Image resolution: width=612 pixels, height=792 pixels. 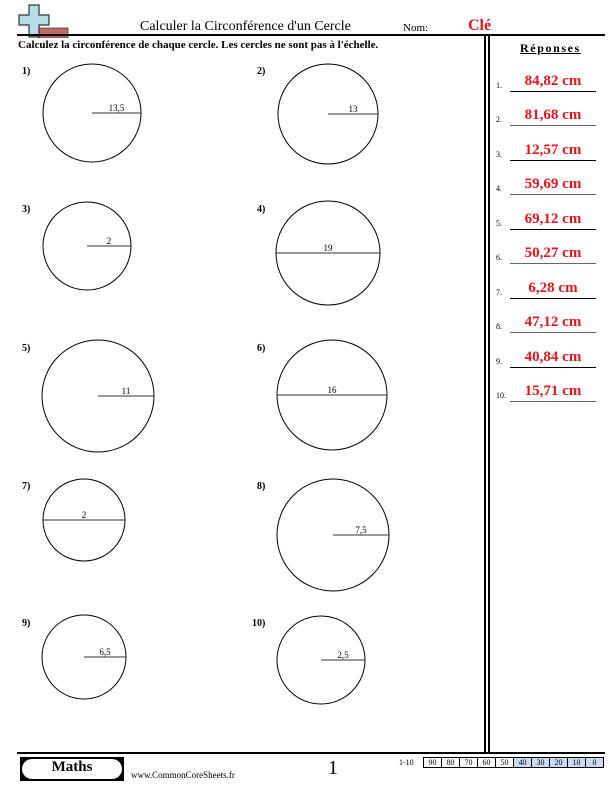 What do you see at coordinates (361, 530) in the screenshot?
I see `radius-label: 7,5` at bounding box center [361, 530].